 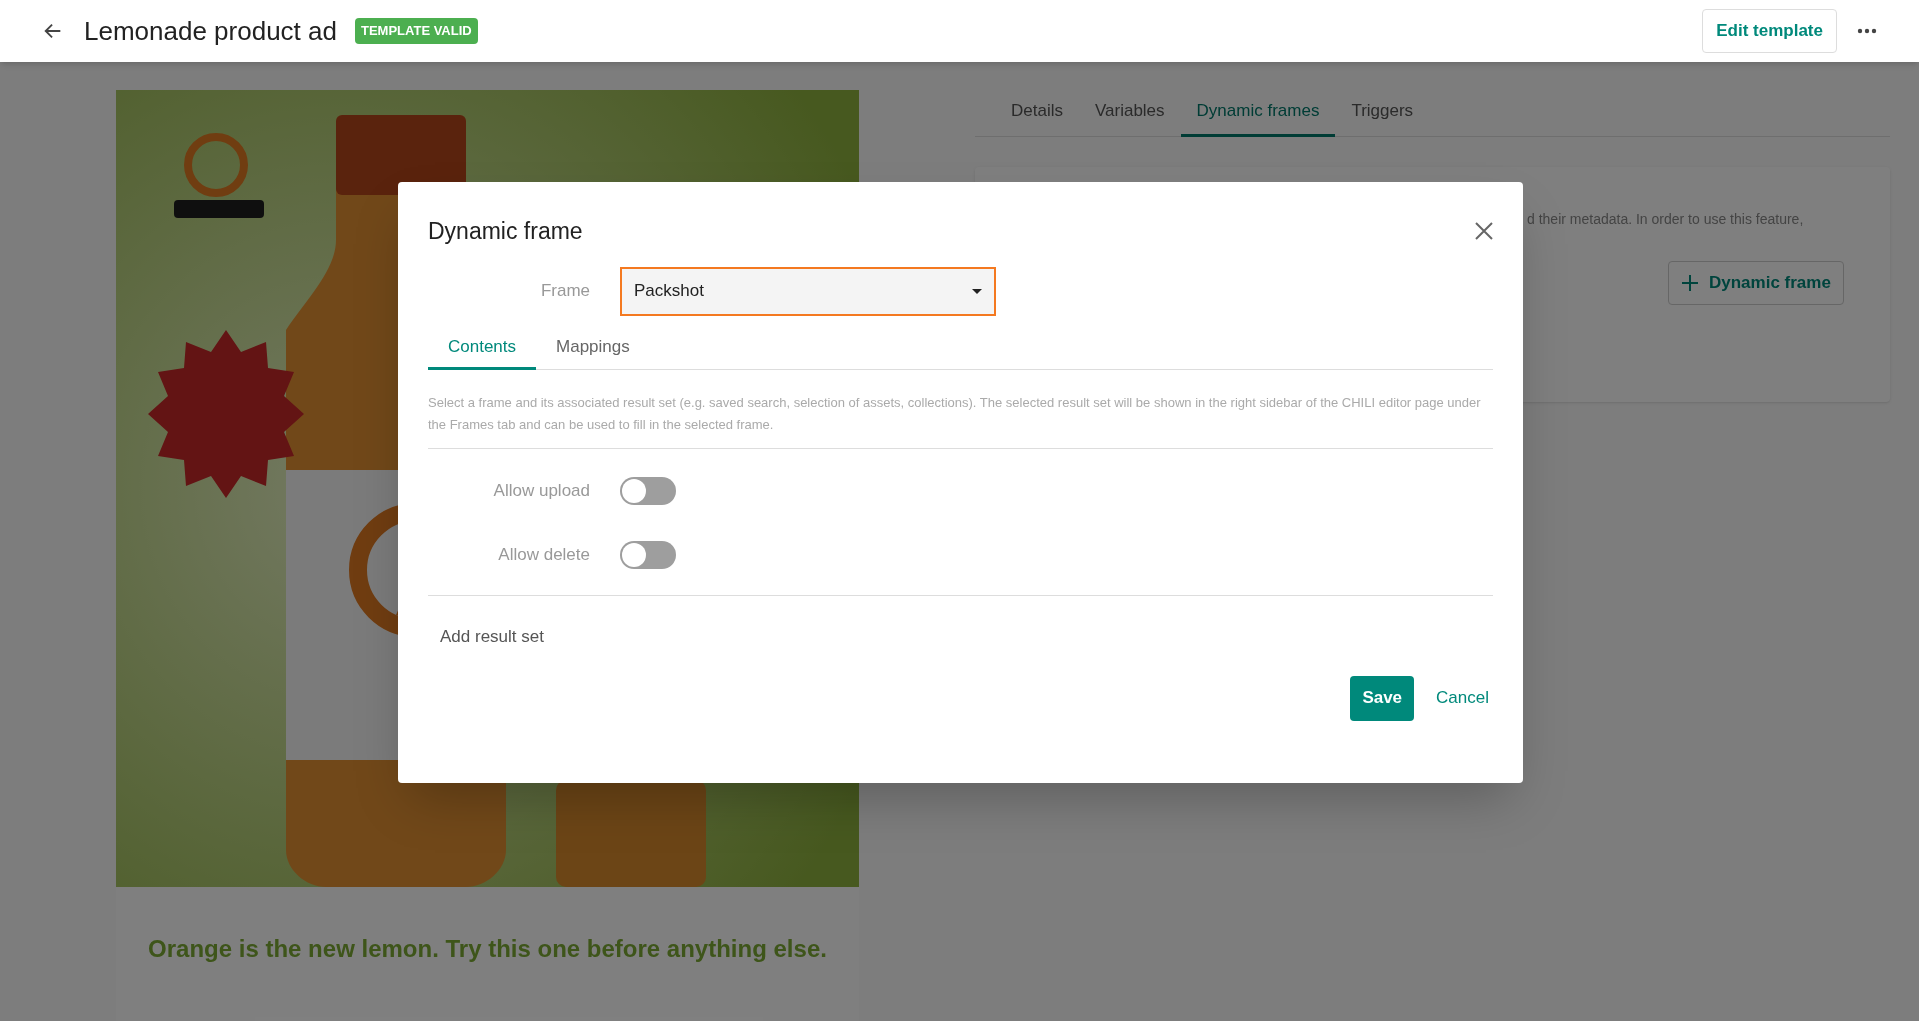 I want to click on dialog-title: Dynamic frame, so click(x=505, y=231).